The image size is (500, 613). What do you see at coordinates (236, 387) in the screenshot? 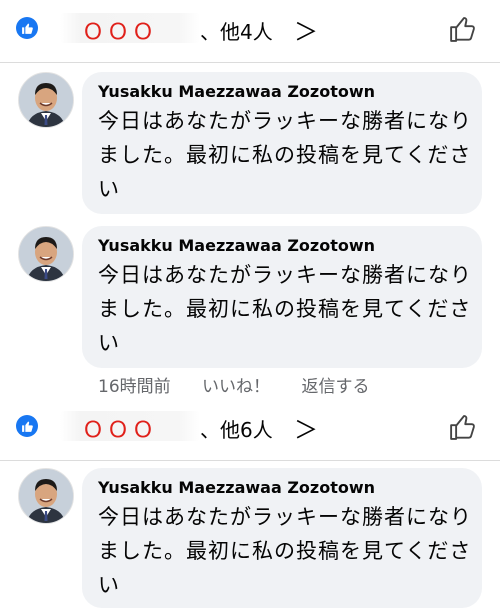
I see `like-button: いいね！` at bounding box center [236, 387].